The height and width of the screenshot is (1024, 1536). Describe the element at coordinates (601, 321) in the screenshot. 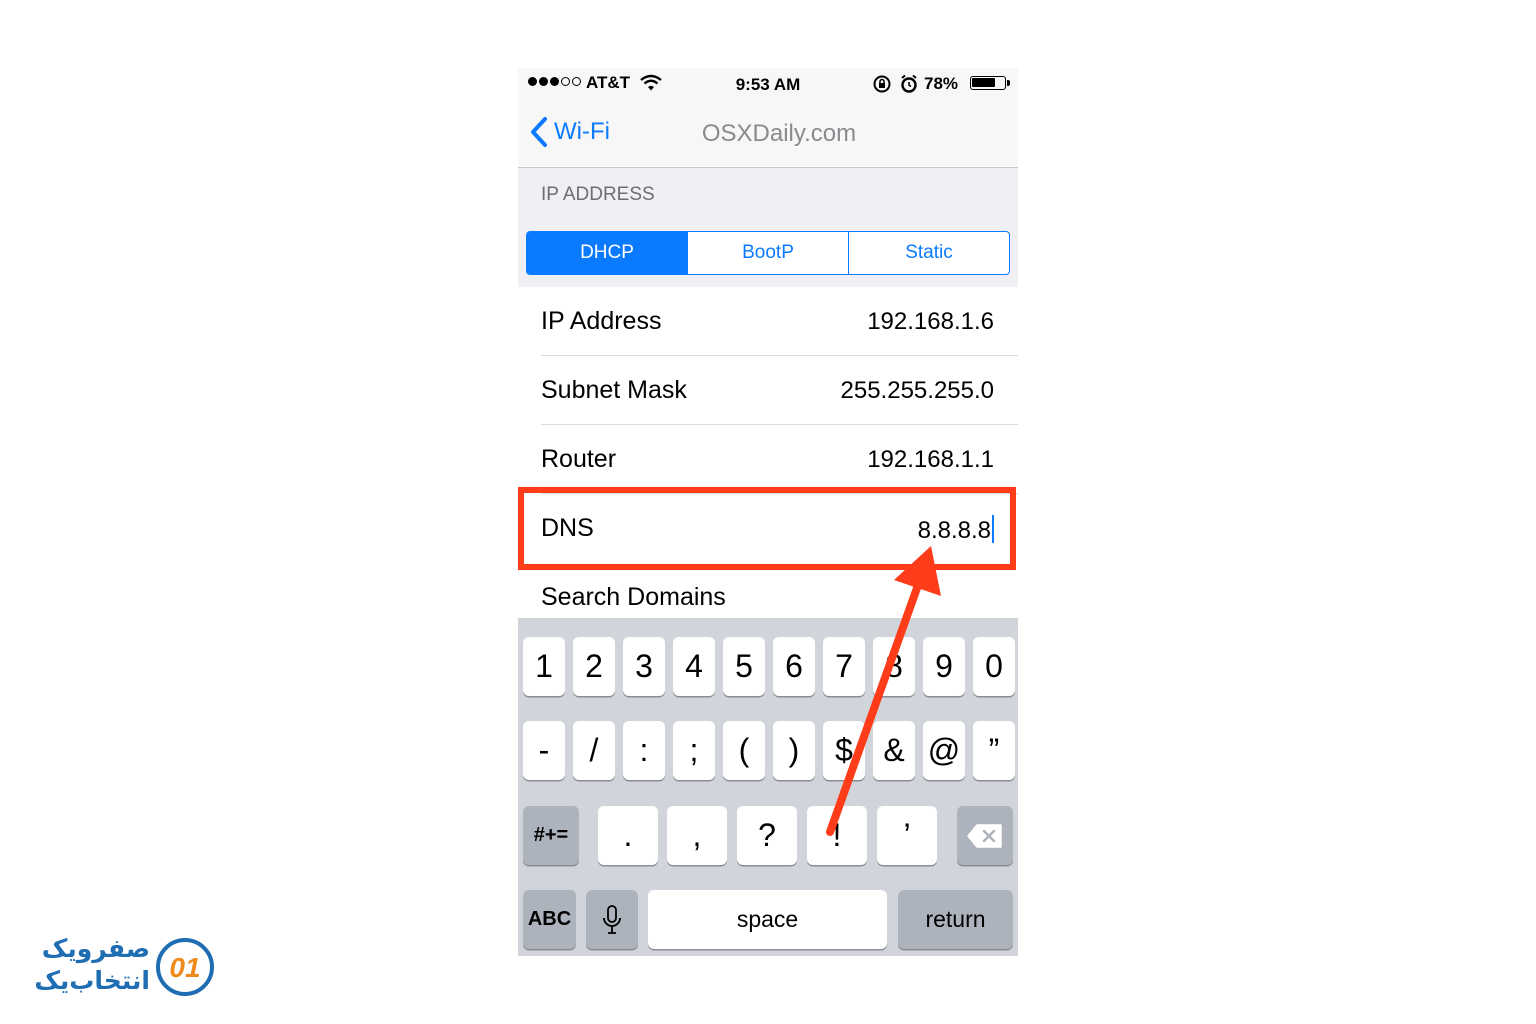

I see `row-label: IP Address` at that location.